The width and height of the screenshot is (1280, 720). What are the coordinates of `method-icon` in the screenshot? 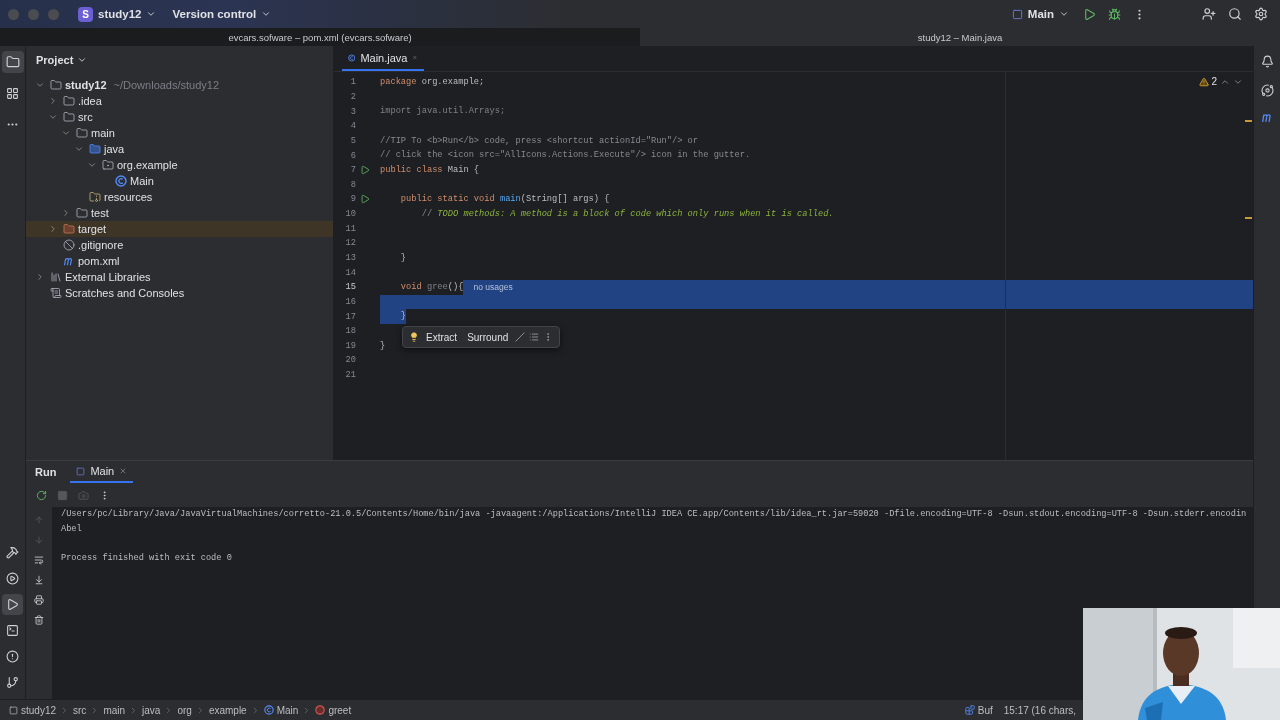 It's located at (320, 710).